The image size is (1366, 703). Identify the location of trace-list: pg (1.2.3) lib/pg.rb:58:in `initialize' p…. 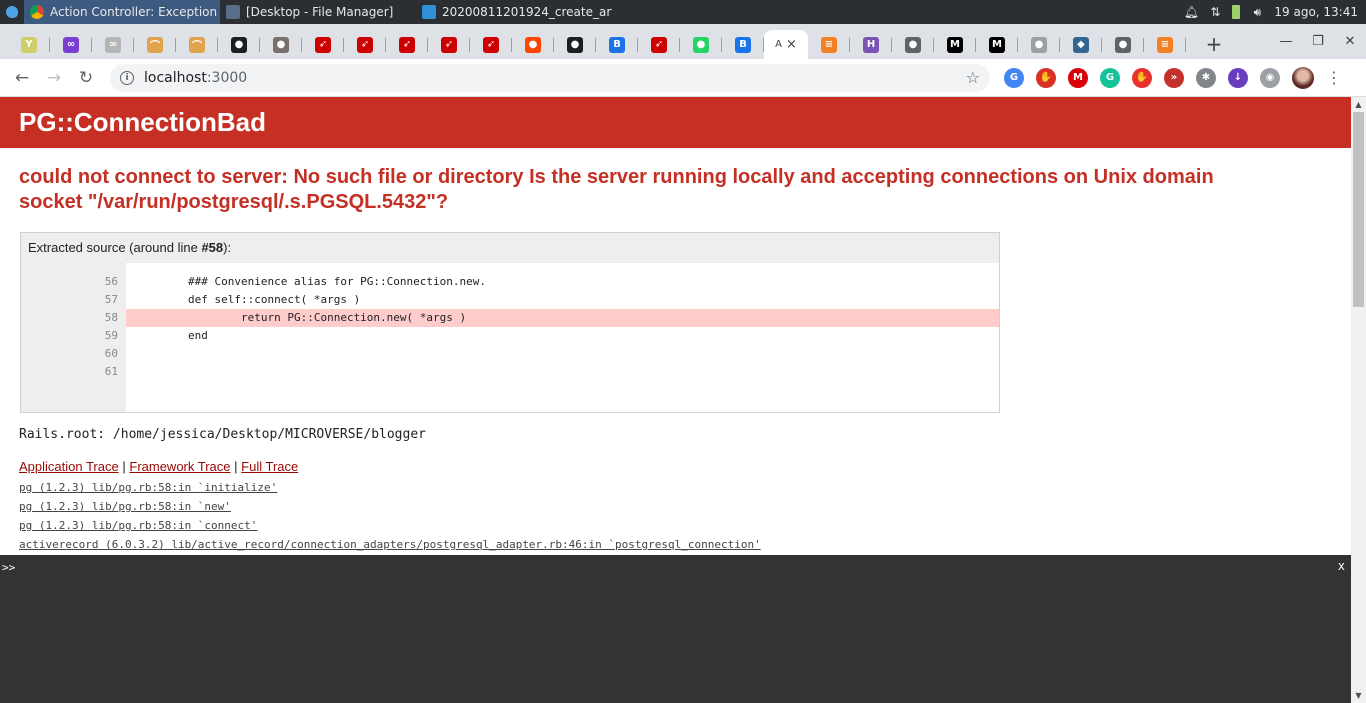
(685, 516).